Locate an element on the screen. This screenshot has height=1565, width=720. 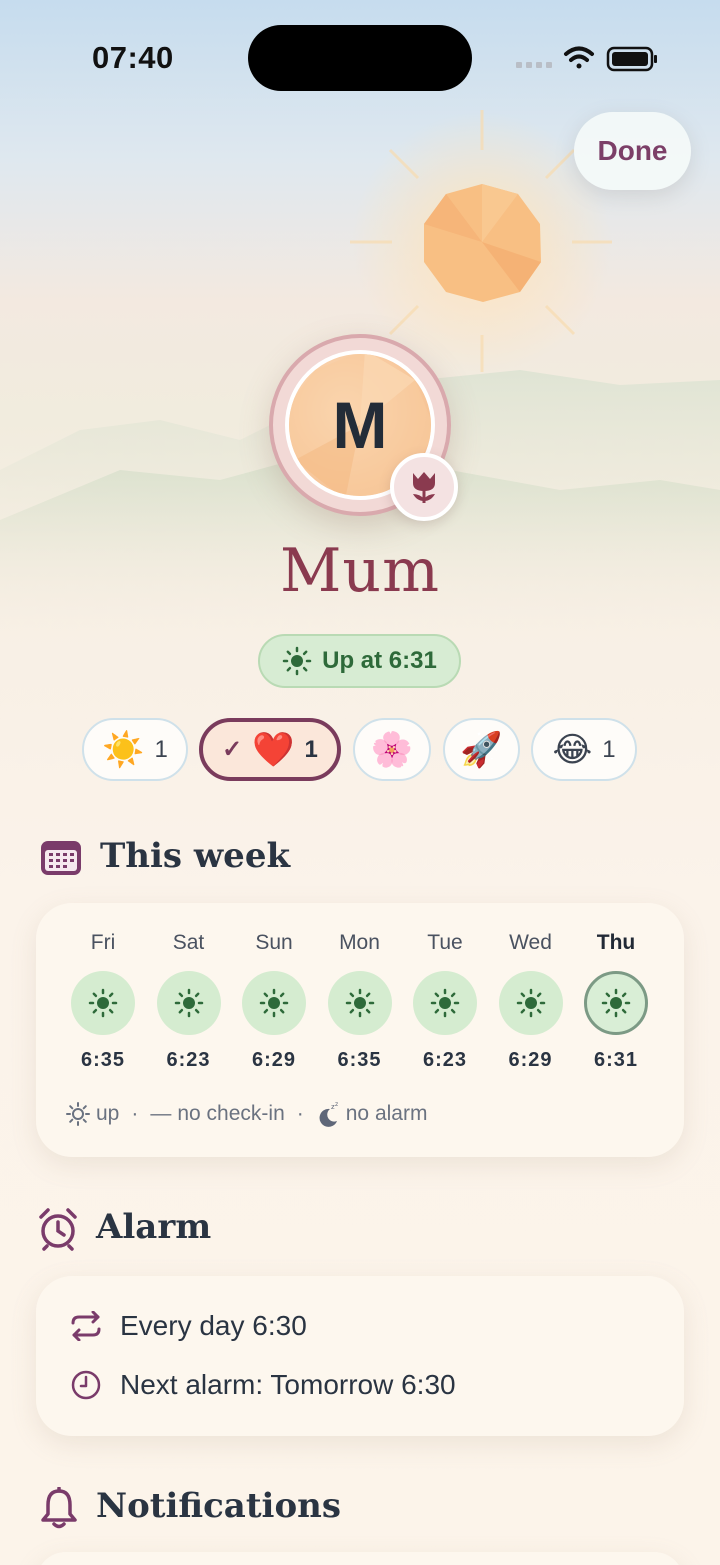
wifi-icon is located at coordinates (579, 57).